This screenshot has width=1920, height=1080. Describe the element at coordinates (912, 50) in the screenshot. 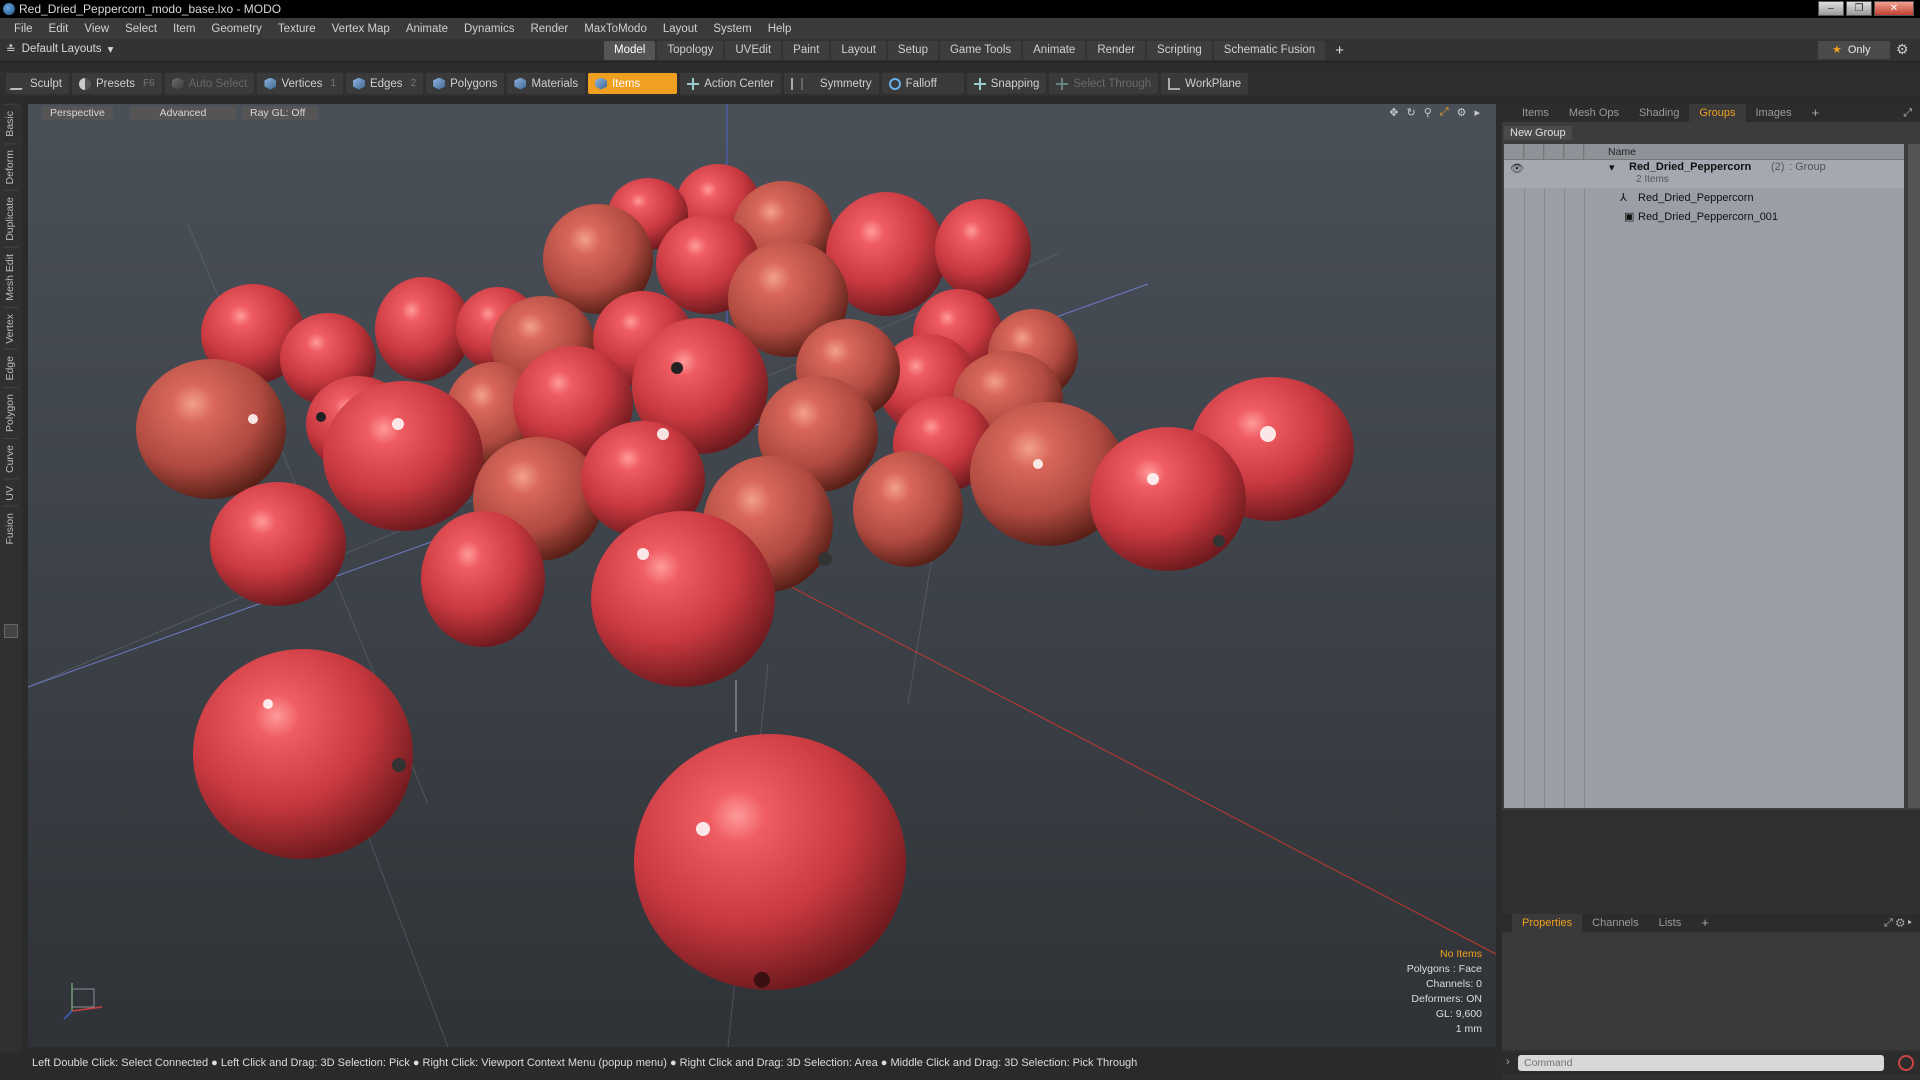

I see `tab-setup: Setup` at that location.